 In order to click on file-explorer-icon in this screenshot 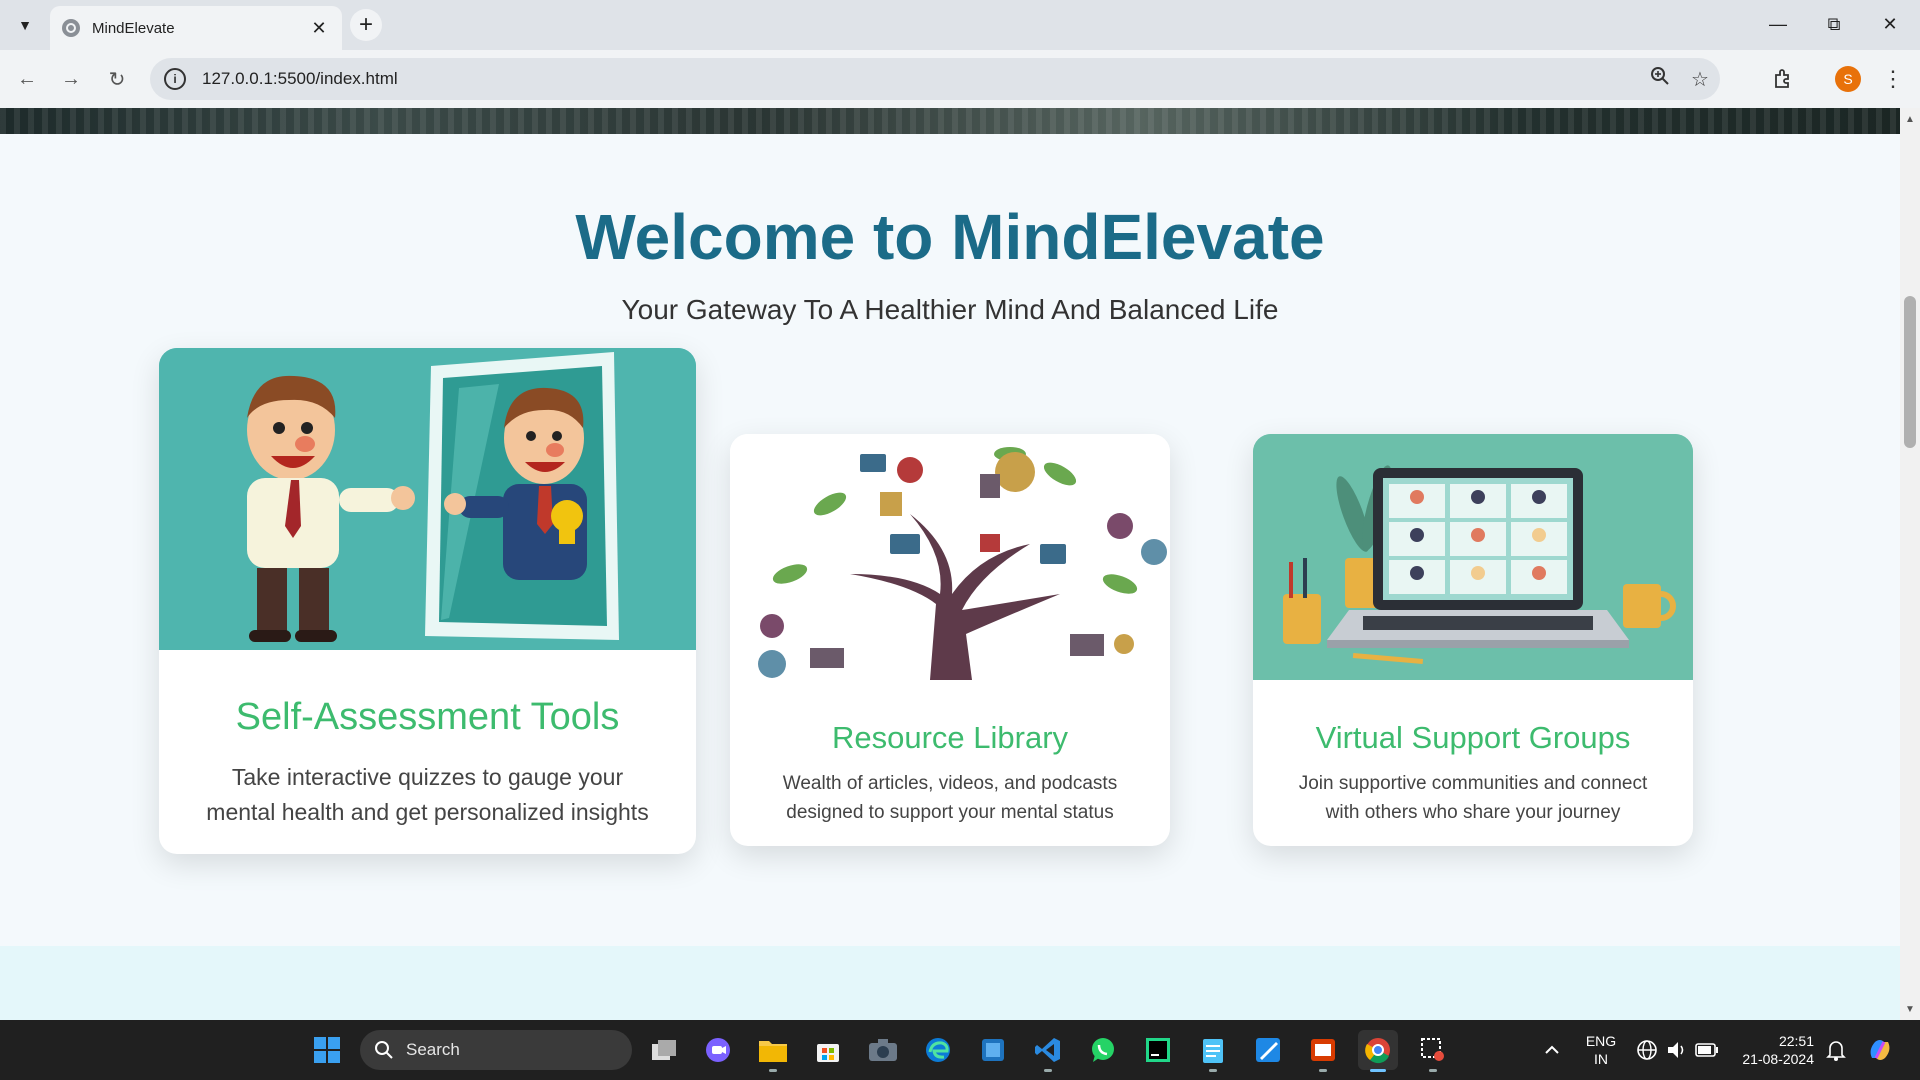, I will do `click(773, 1051)`.